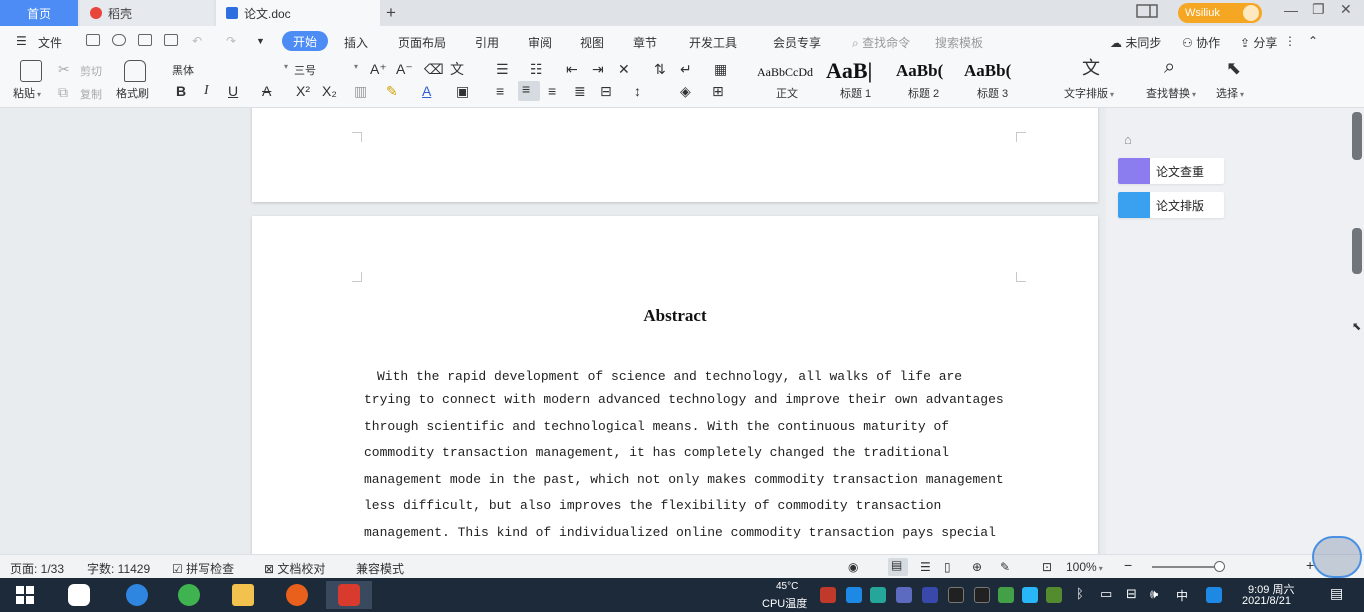 The image size is (1364, 612). What do you see at coordinates (540, 42) in the screenshot?
I see `menu-review: 审阅` at bounding box center [540, 42].